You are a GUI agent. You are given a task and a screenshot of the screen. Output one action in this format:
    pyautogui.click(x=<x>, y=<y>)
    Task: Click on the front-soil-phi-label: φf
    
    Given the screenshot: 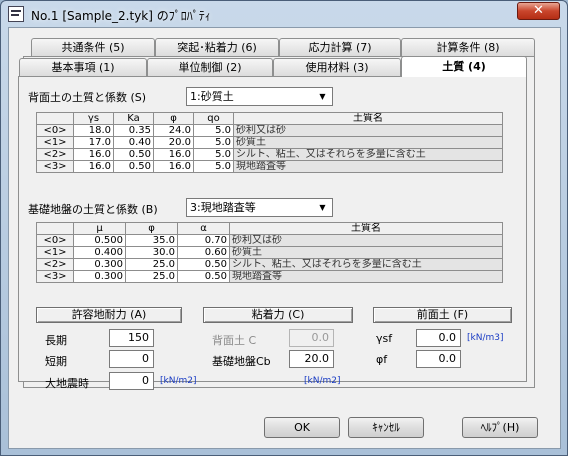 What is the action you would take?
    pyautogui.click(x=382, y=359)
    